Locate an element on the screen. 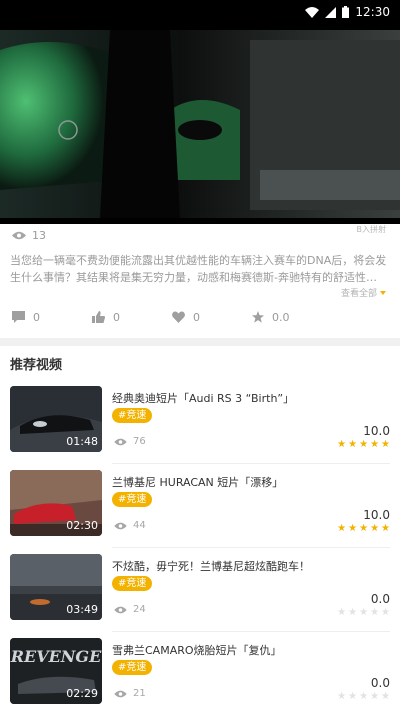  item-view-count: 21 is located at coordinates (130, 693).